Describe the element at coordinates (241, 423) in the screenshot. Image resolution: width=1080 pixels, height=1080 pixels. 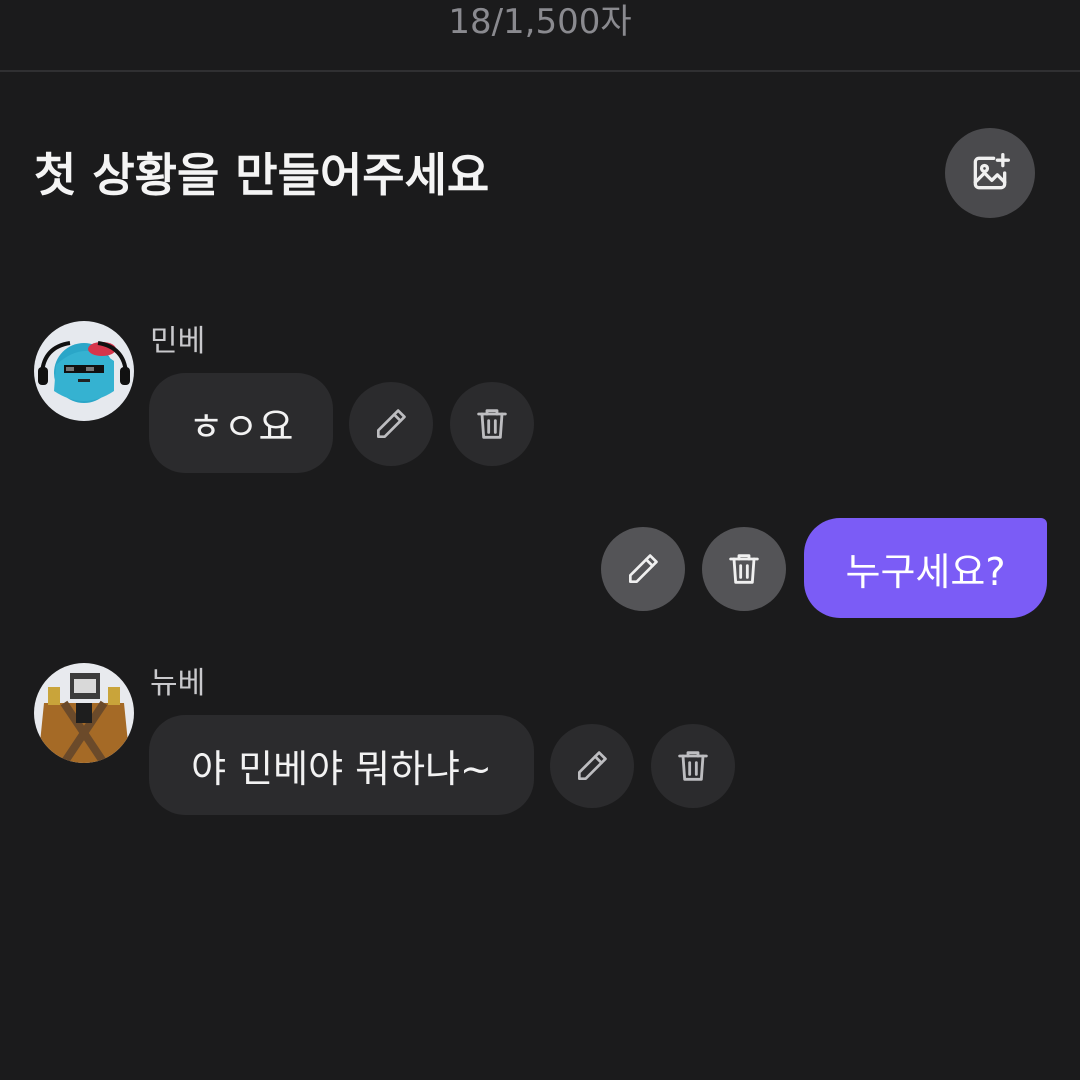
I see `message-bubble: ㅎㅇ요` at that location.